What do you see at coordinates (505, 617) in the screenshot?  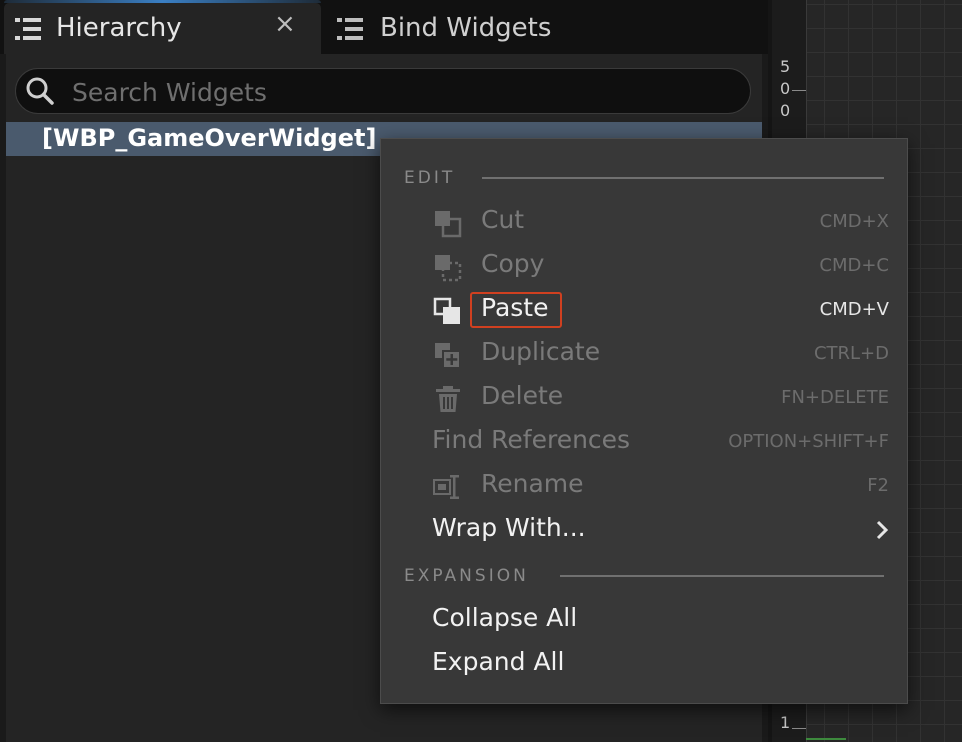 I see `menu-item-label: Collapse All` at bounding box center [505, 617].